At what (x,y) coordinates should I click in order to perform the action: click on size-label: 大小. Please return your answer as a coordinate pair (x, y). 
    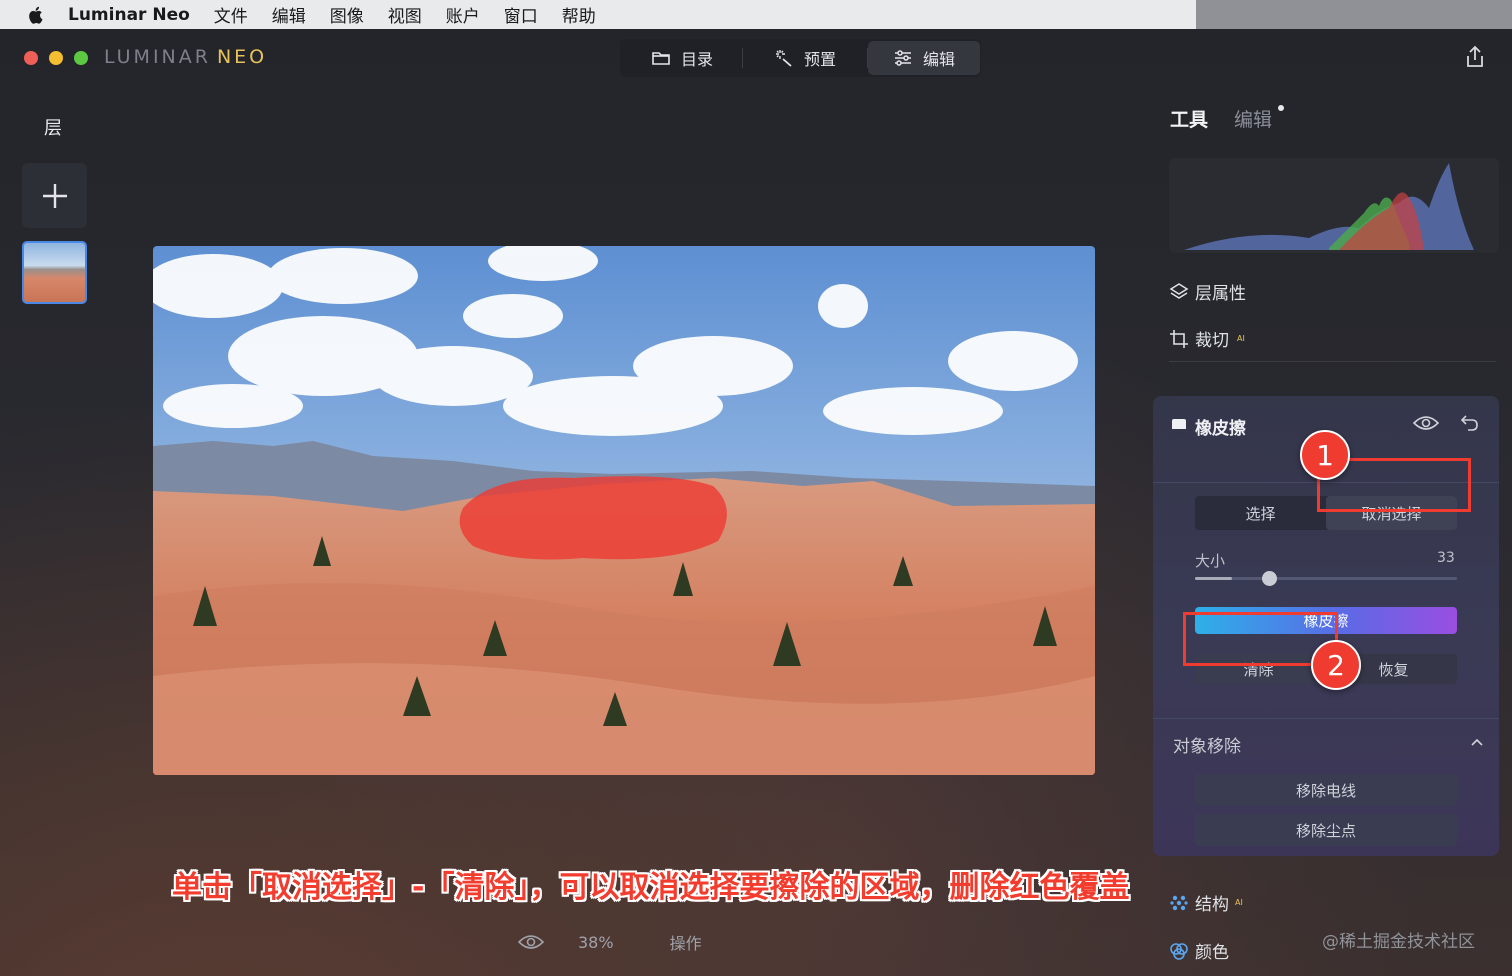
    Looking at the image, I should click on (1210, 561).